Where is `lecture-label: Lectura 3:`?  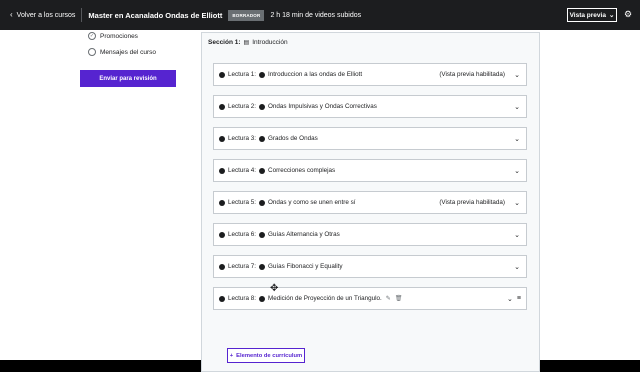
lecture-label: Lectura 3: is located at coordinates (242, 138).